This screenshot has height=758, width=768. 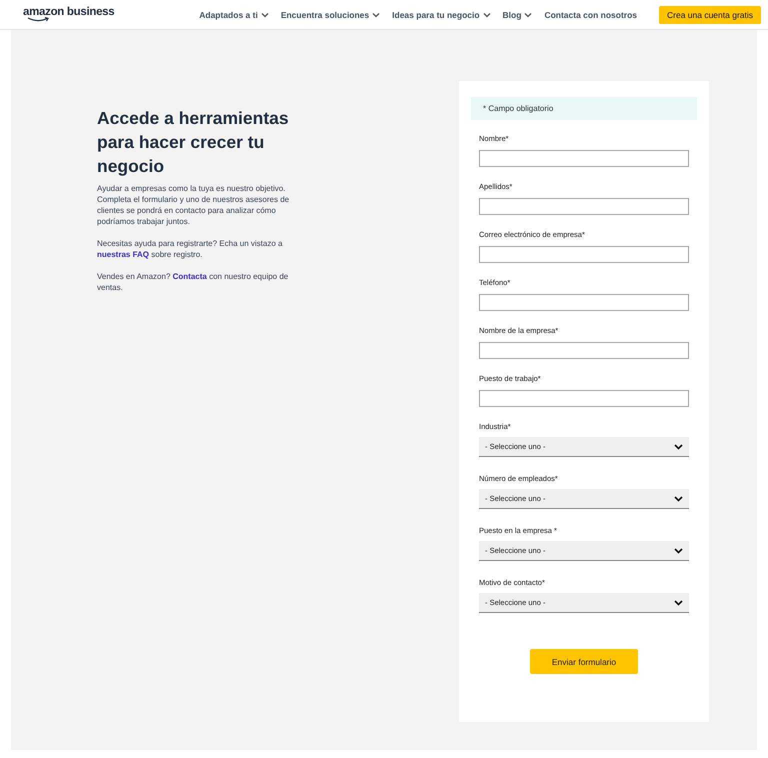 I want to click on intro-paragraph: Vendes en Amazon? Contacta con nuestro equipo de ventas., so click(x=193, y=282).